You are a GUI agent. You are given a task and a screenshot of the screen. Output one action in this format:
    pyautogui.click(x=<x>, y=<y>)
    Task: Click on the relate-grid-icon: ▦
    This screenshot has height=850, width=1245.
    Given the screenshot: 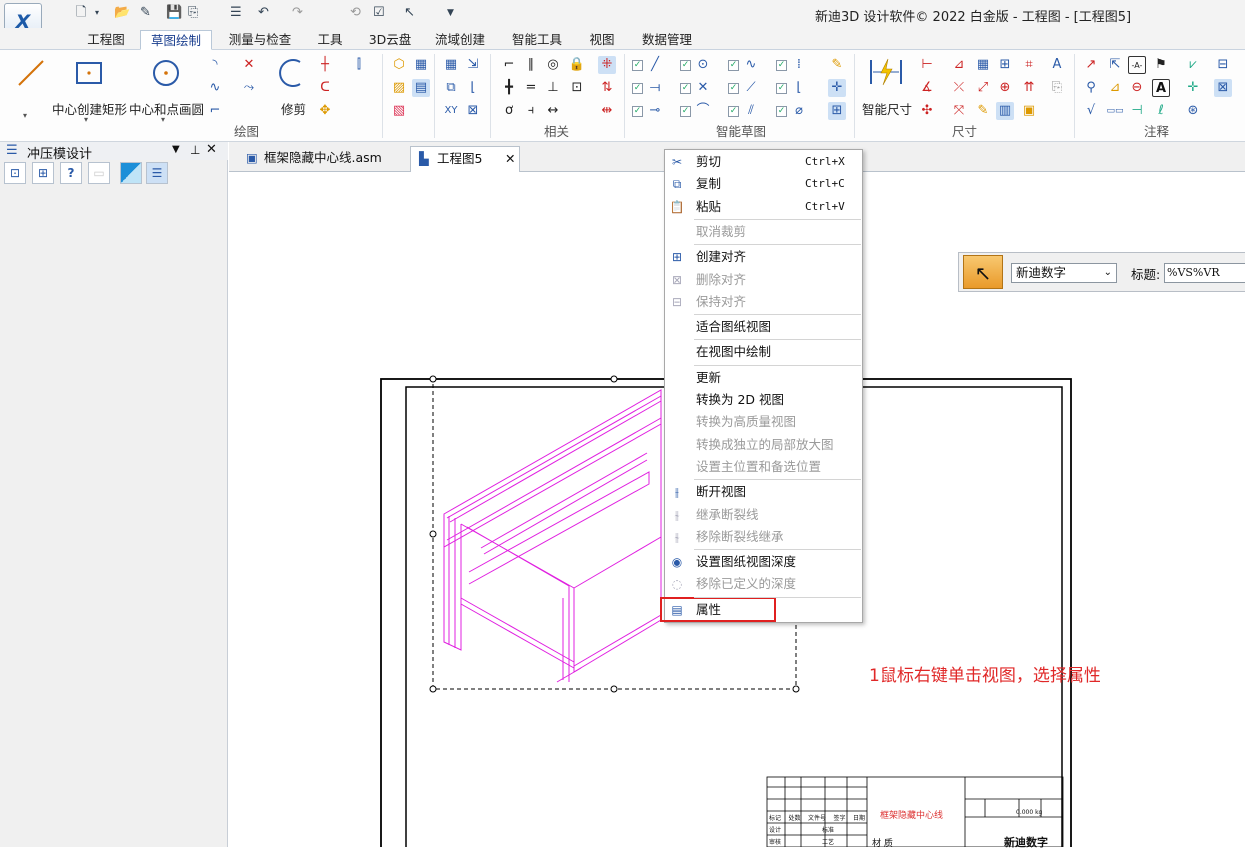 What is the action you would take?
    pyautogui.click(x=451, y=65)
    